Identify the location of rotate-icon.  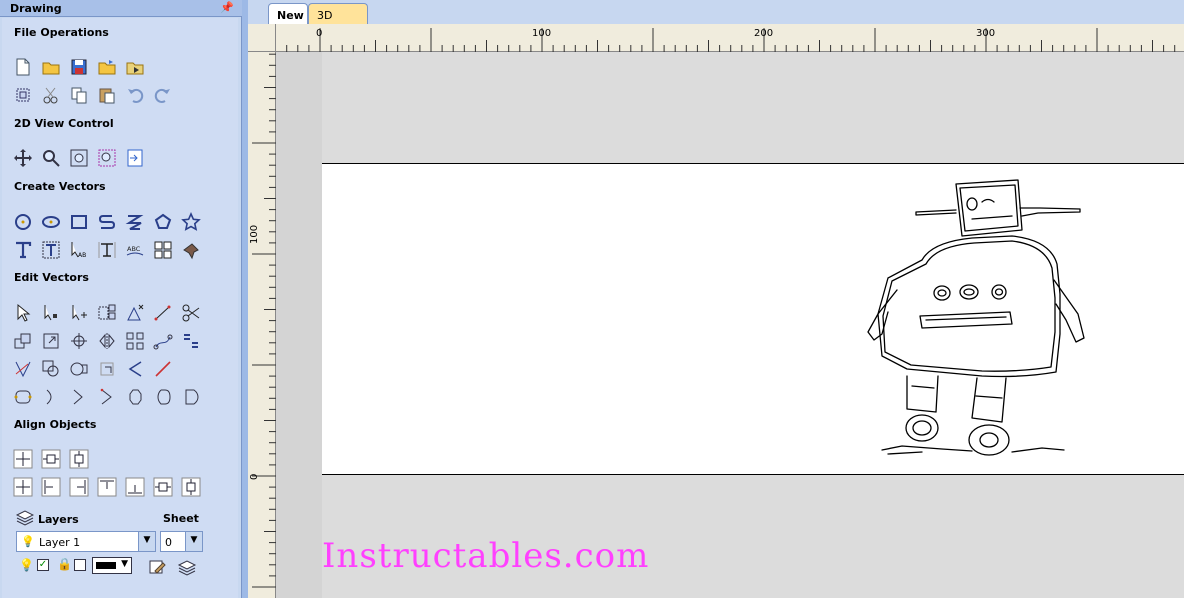
(79, 341).